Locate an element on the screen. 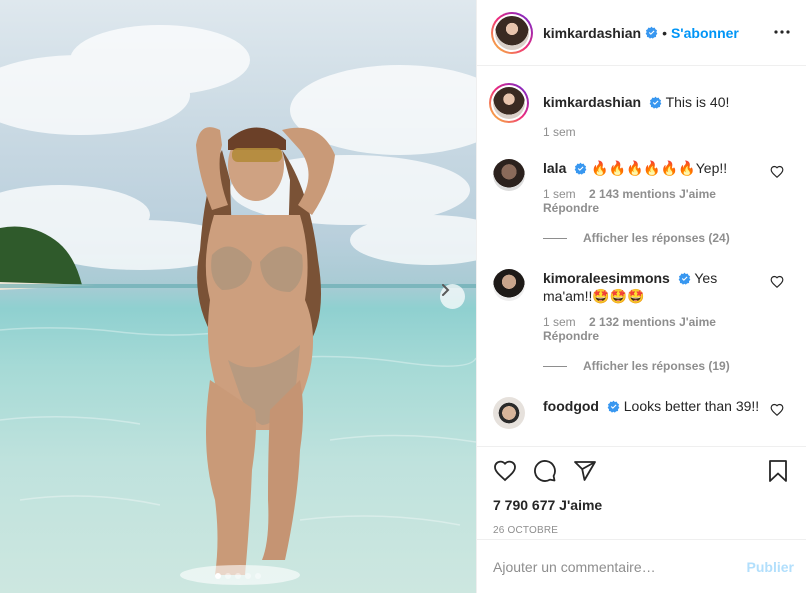  comment-item: foodgod Looks better than 39!! is located at coordinates (641, 413).